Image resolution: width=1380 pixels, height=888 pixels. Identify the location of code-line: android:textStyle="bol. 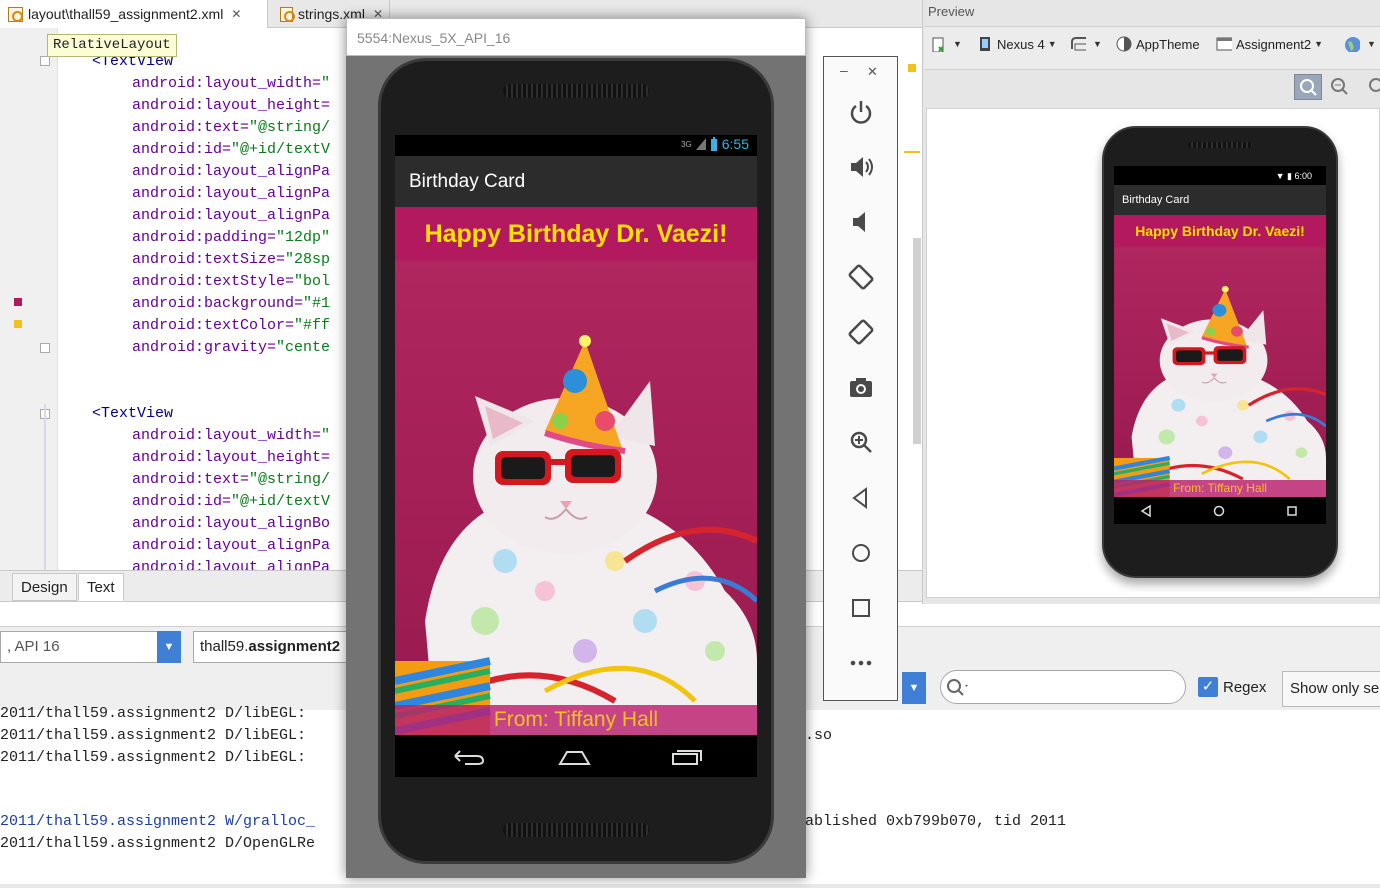
(231, 282).